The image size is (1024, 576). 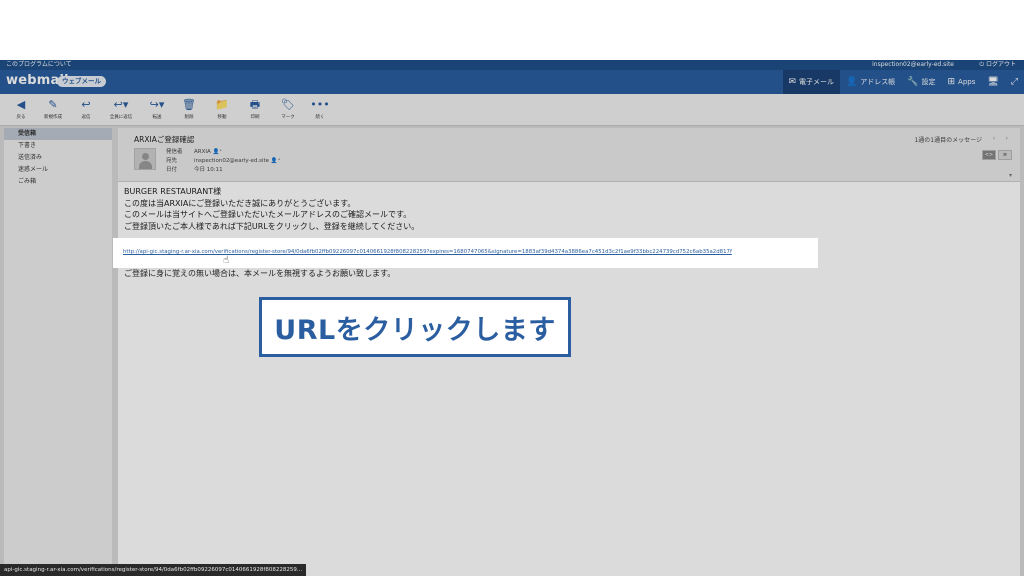 I want to click on hand-cursor-icon: ☝, so click(x=226, y=260).